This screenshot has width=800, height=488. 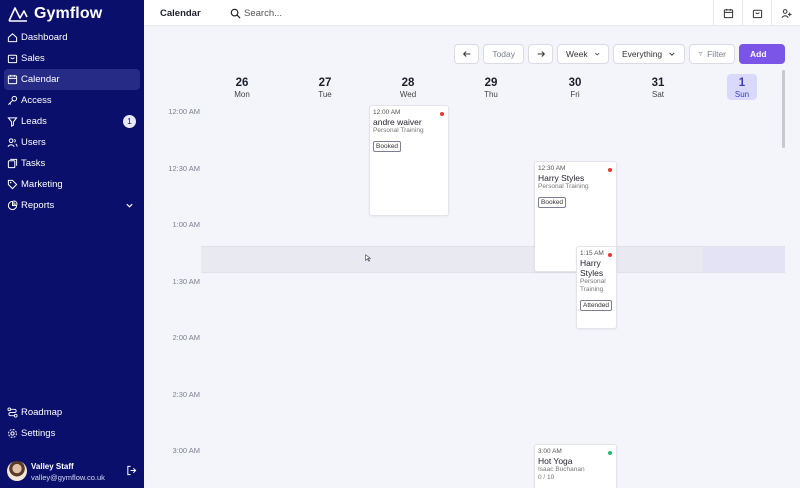 What do you see at coordinates (324, 13) in the screenshot?
I see `search-input` at bounding box center [324, 13].